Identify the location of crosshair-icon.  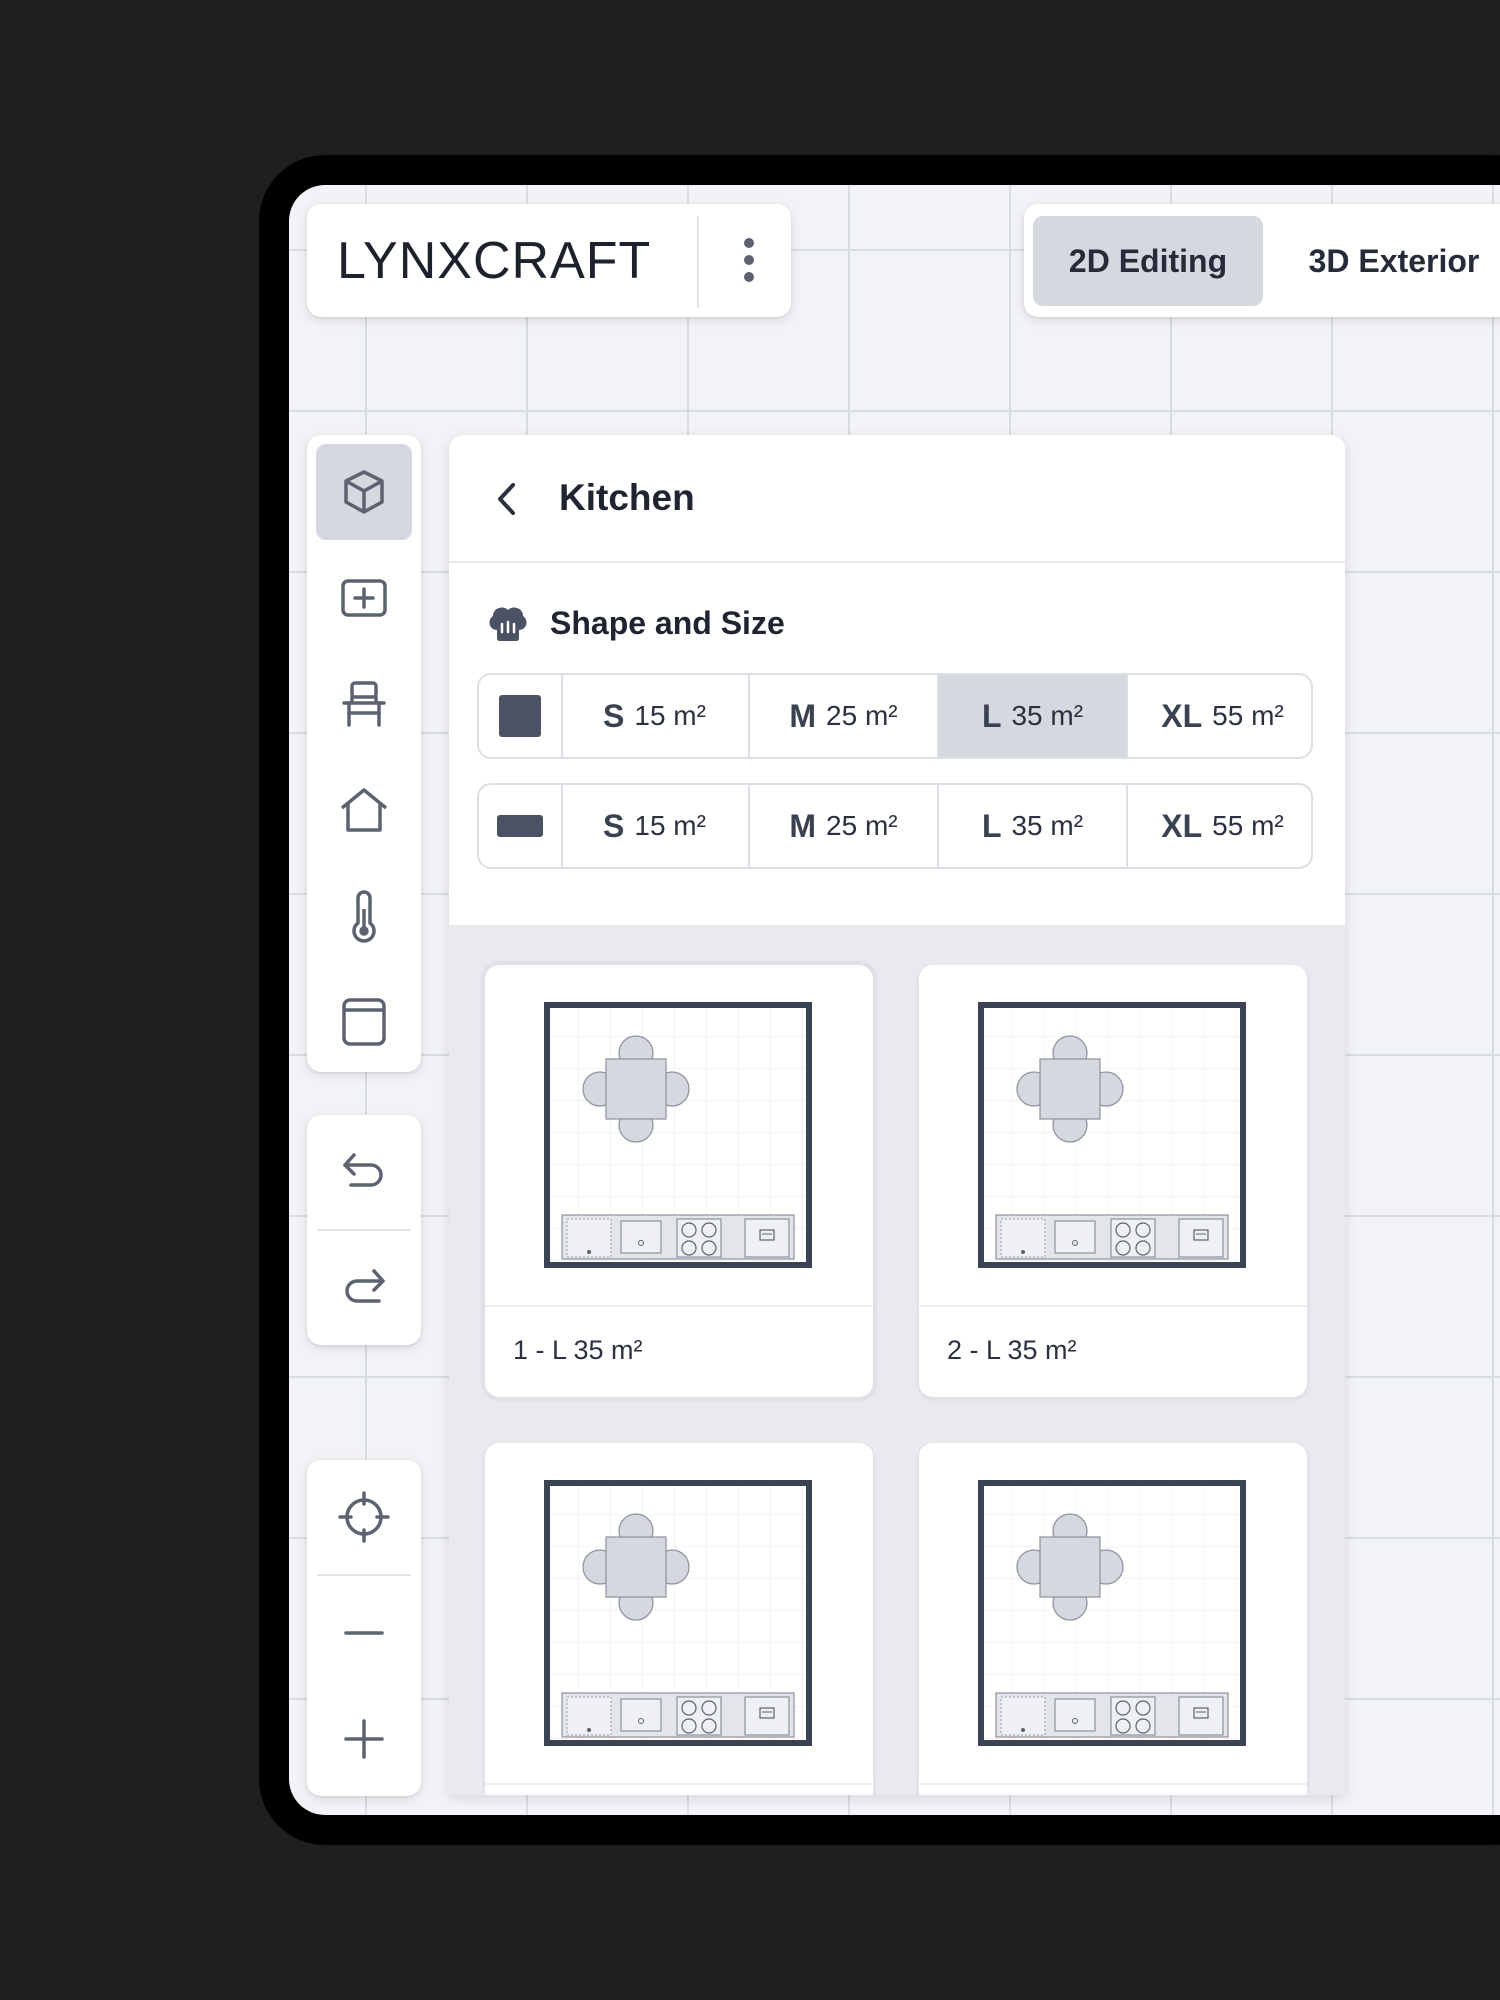
(364, 1517).